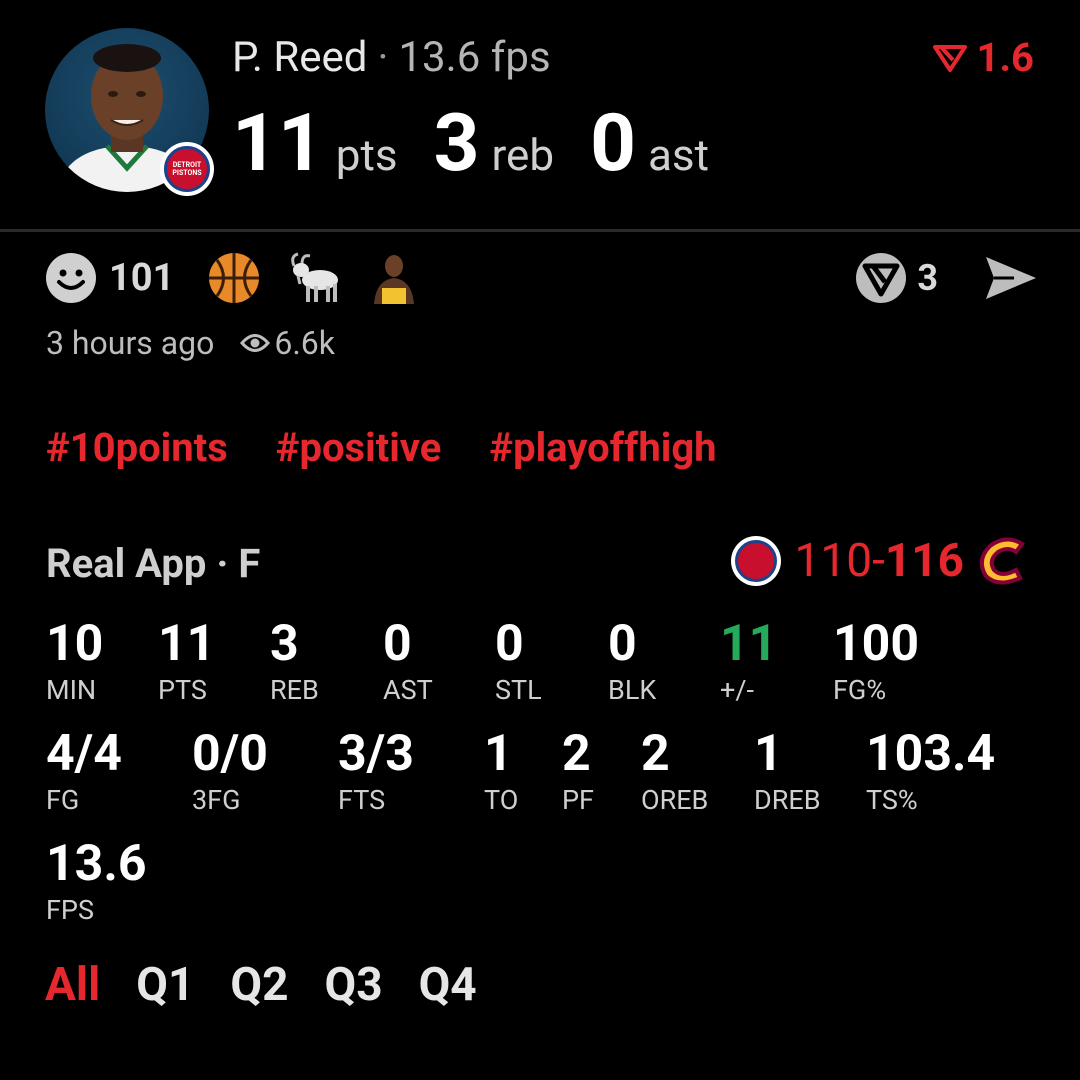 Image resolution: width=1080 pixels, height=1080 pixels. What do you see at coordinates (63, 800) in the screenshot?
I see `stat-label: FG` at bounding box center [63, 800].